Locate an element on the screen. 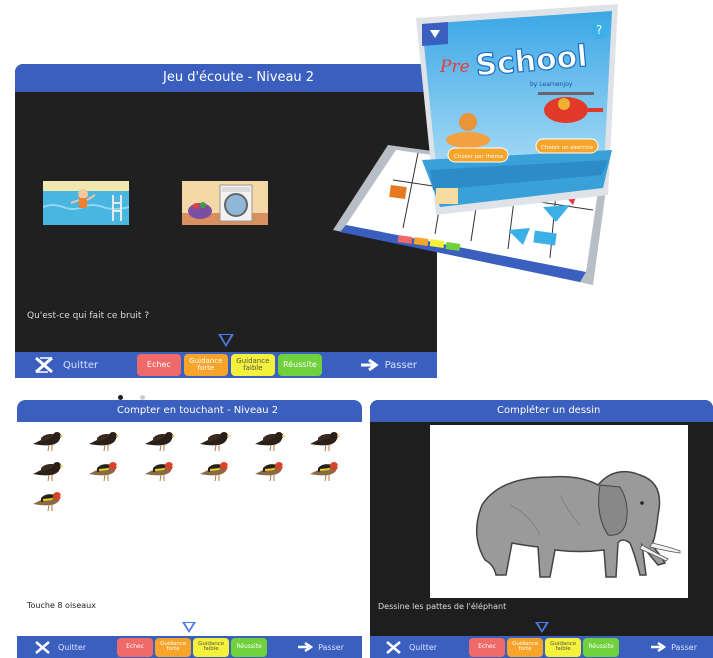 This screenshot has width=713, height=658. instruction-text: Touche 8 oiseaux is located at coordinates (61, 605).